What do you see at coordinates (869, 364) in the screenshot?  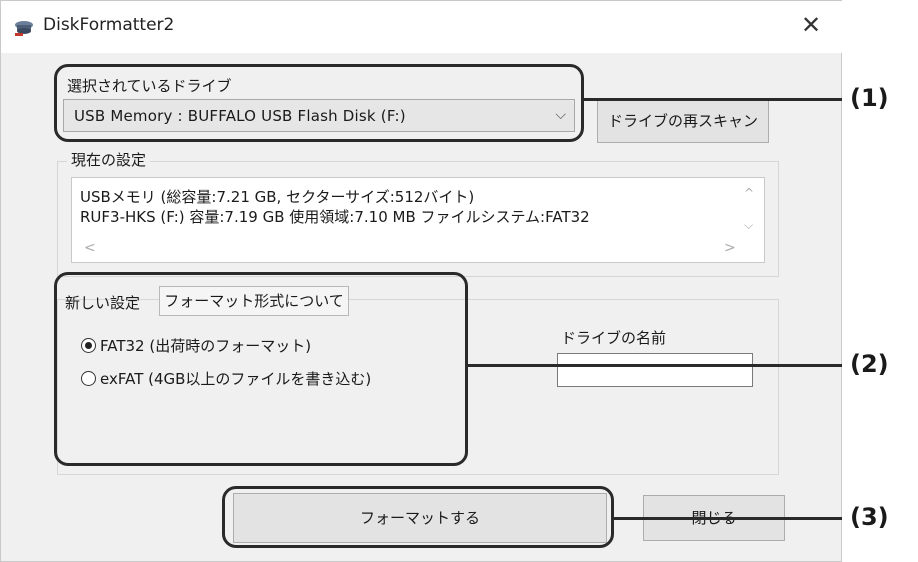 I see `marker-2: (2)` at bounding box center [869, 364].